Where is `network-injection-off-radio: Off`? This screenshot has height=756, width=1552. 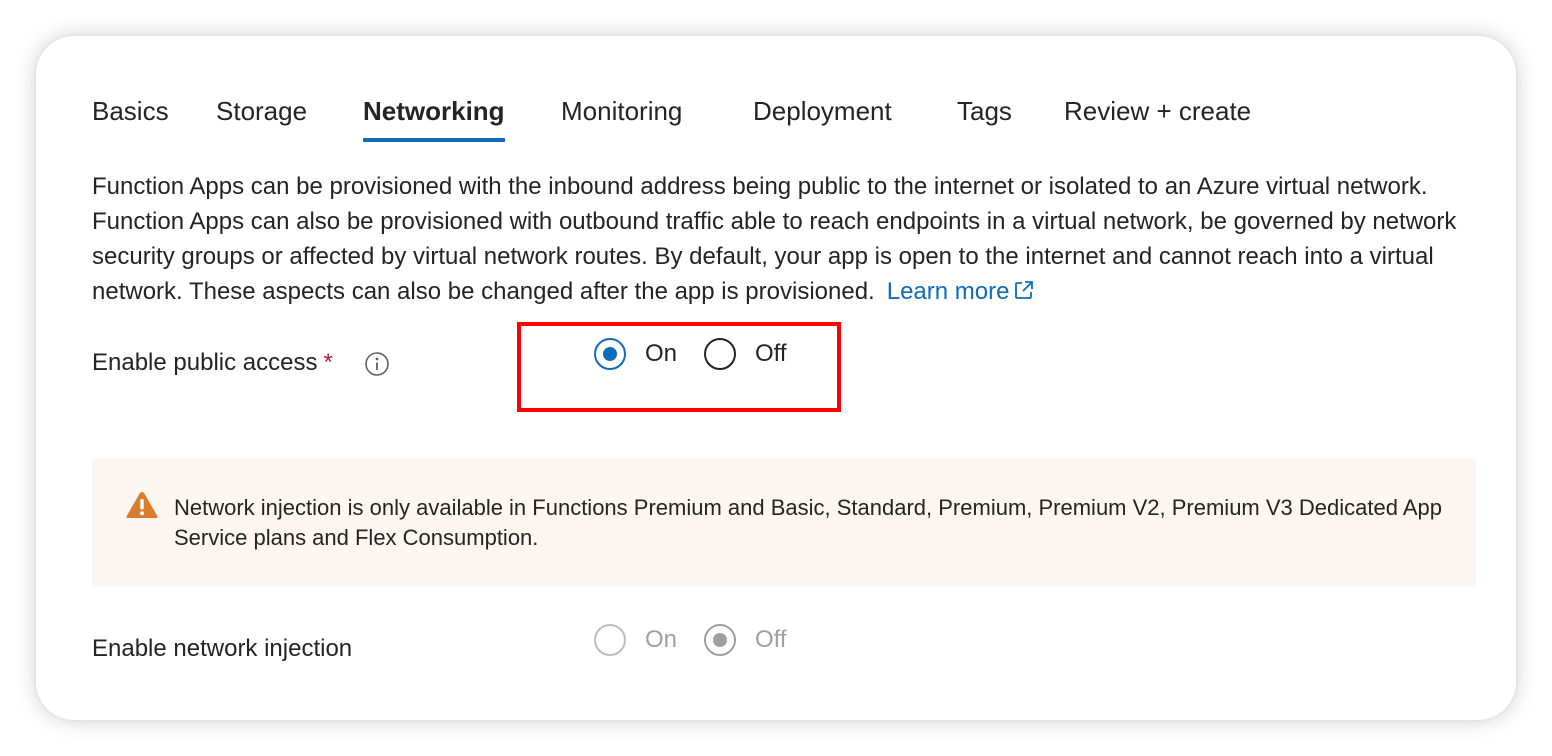
network-injection-off-radio: Off is located at coordinates (745, 640).